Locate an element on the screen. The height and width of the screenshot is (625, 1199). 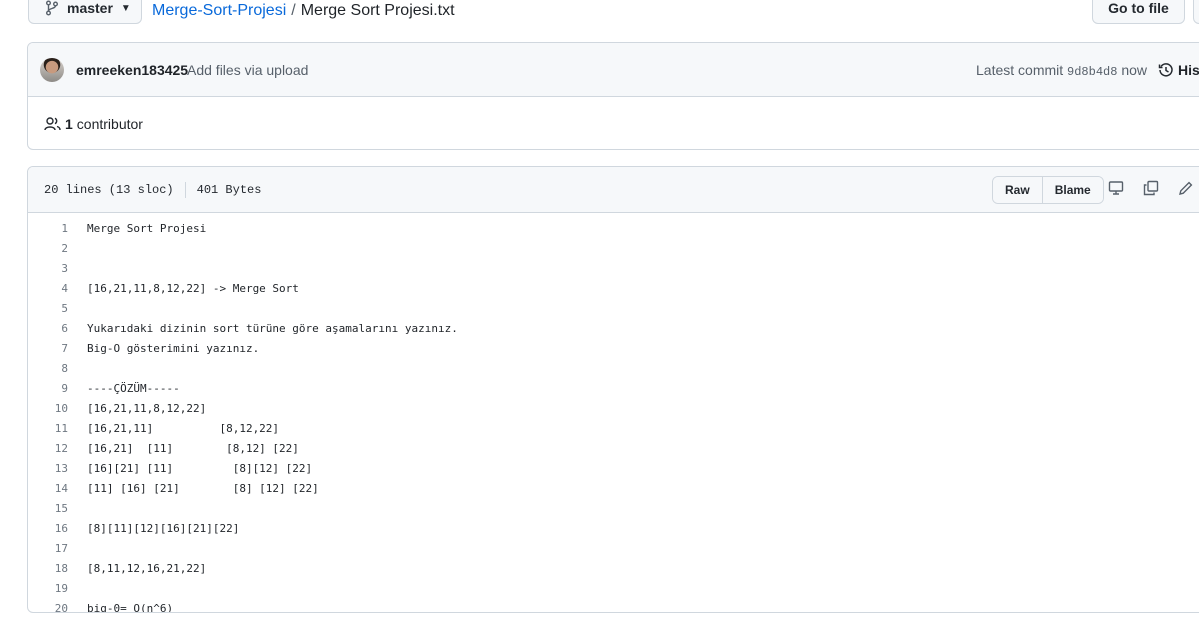
line-number: 13 is located at coordinates (48, 469).